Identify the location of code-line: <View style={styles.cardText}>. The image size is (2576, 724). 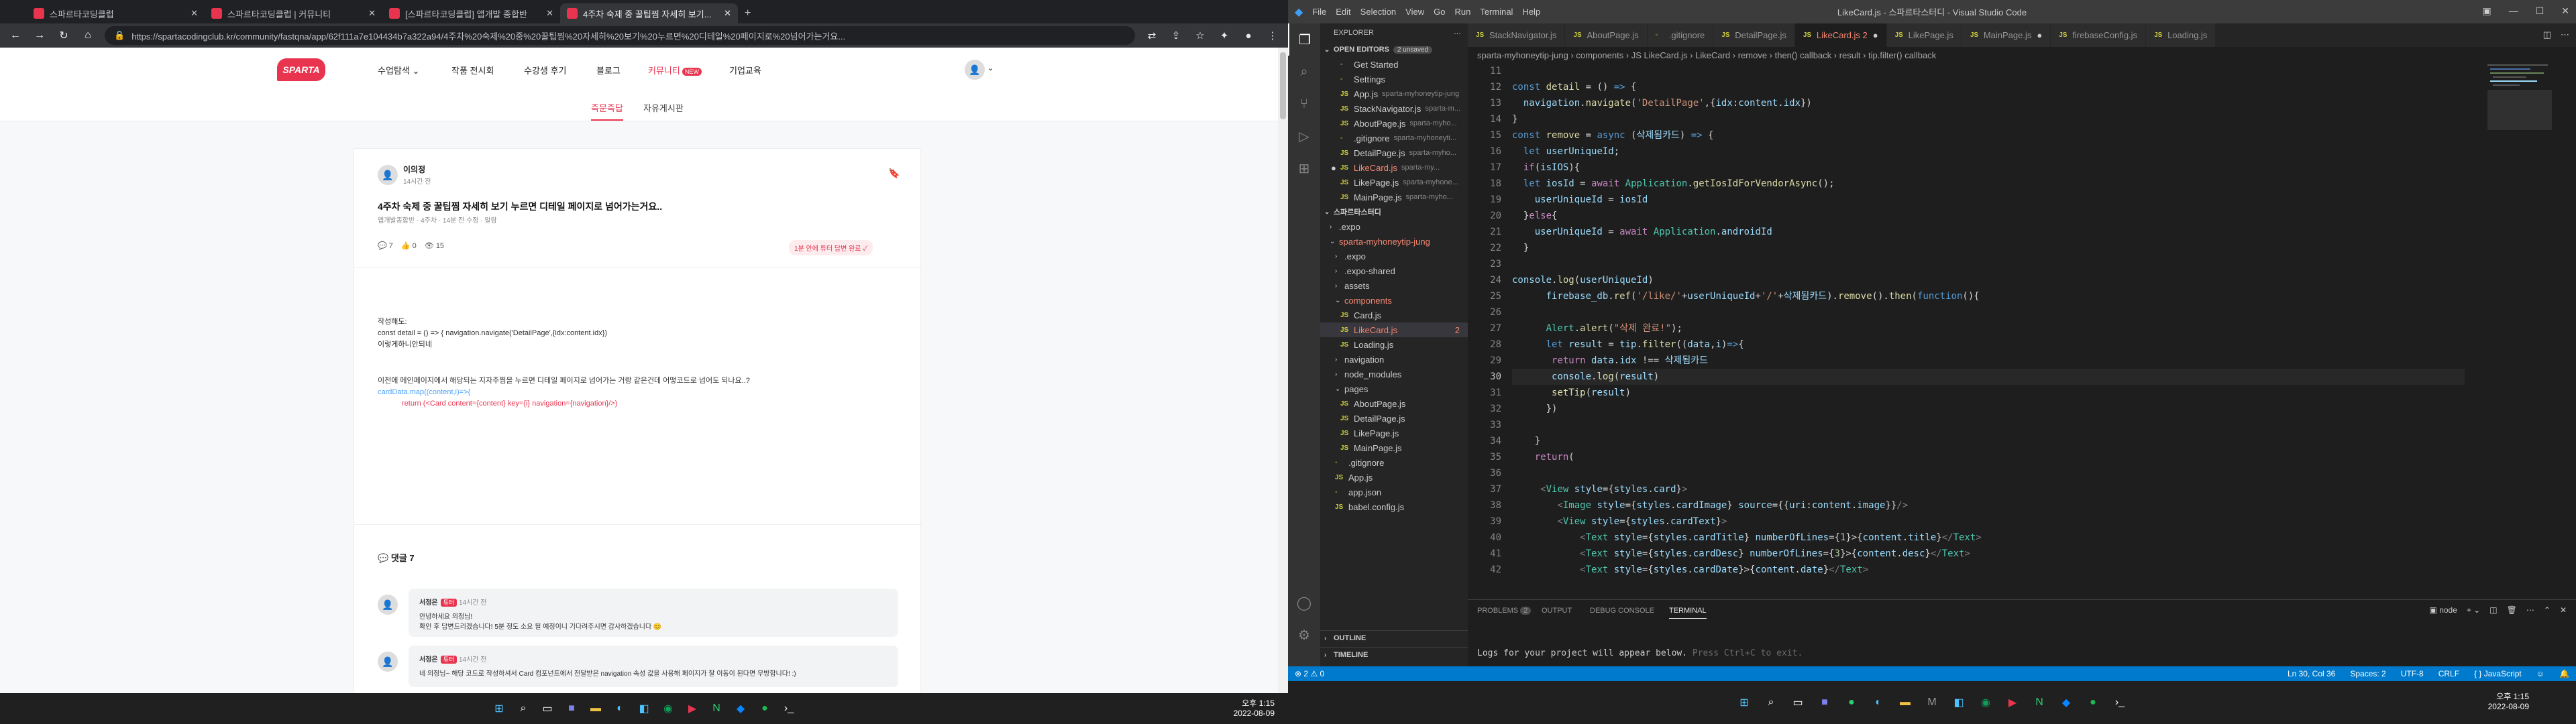
(1619, 522).